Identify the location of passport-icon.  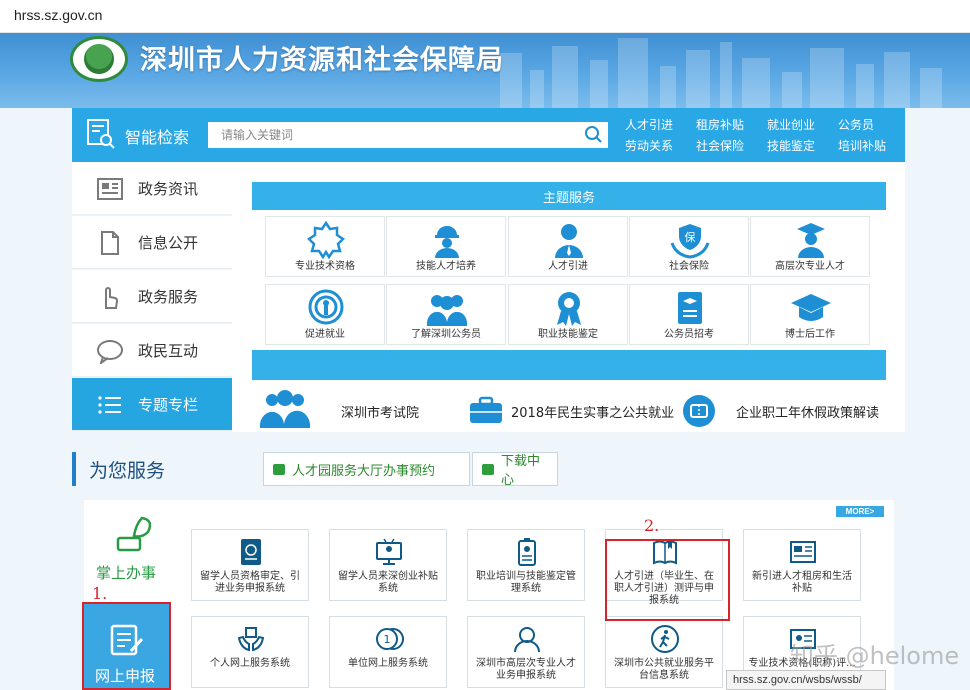
(251, 552).